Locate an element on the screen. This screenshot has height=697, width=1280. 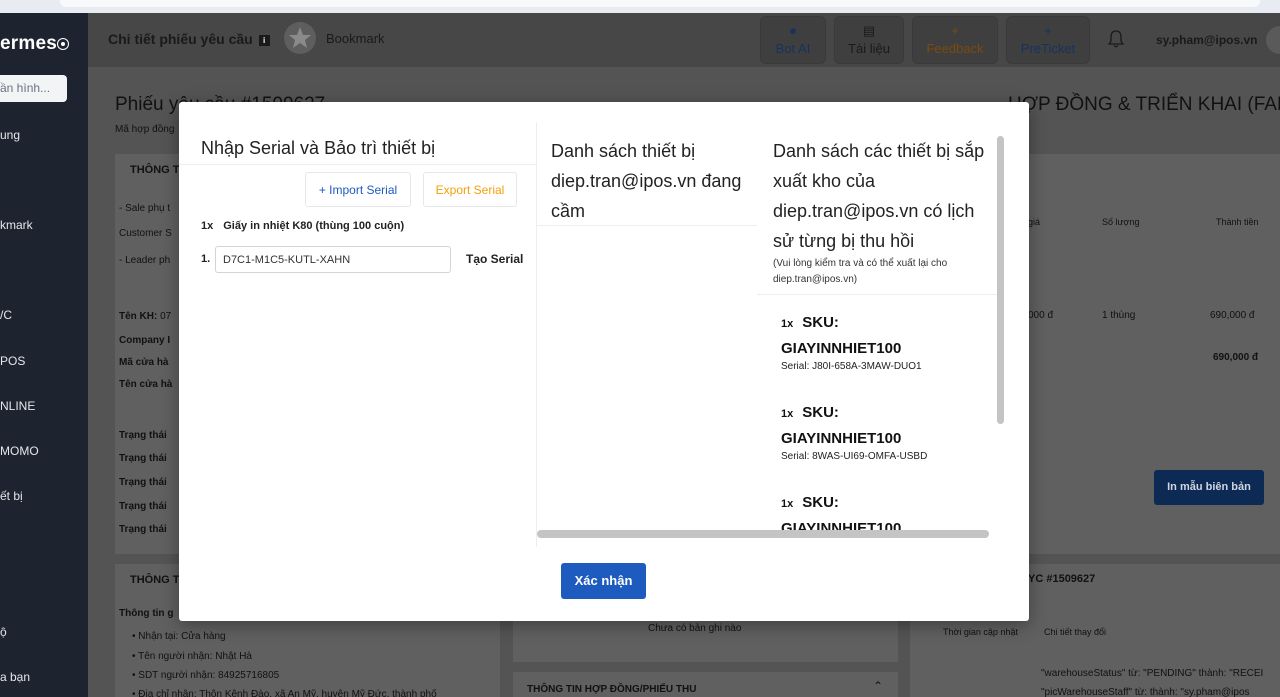
history-col-detail: Chi tiết thay đổi is located at coordinates (1075, 632).